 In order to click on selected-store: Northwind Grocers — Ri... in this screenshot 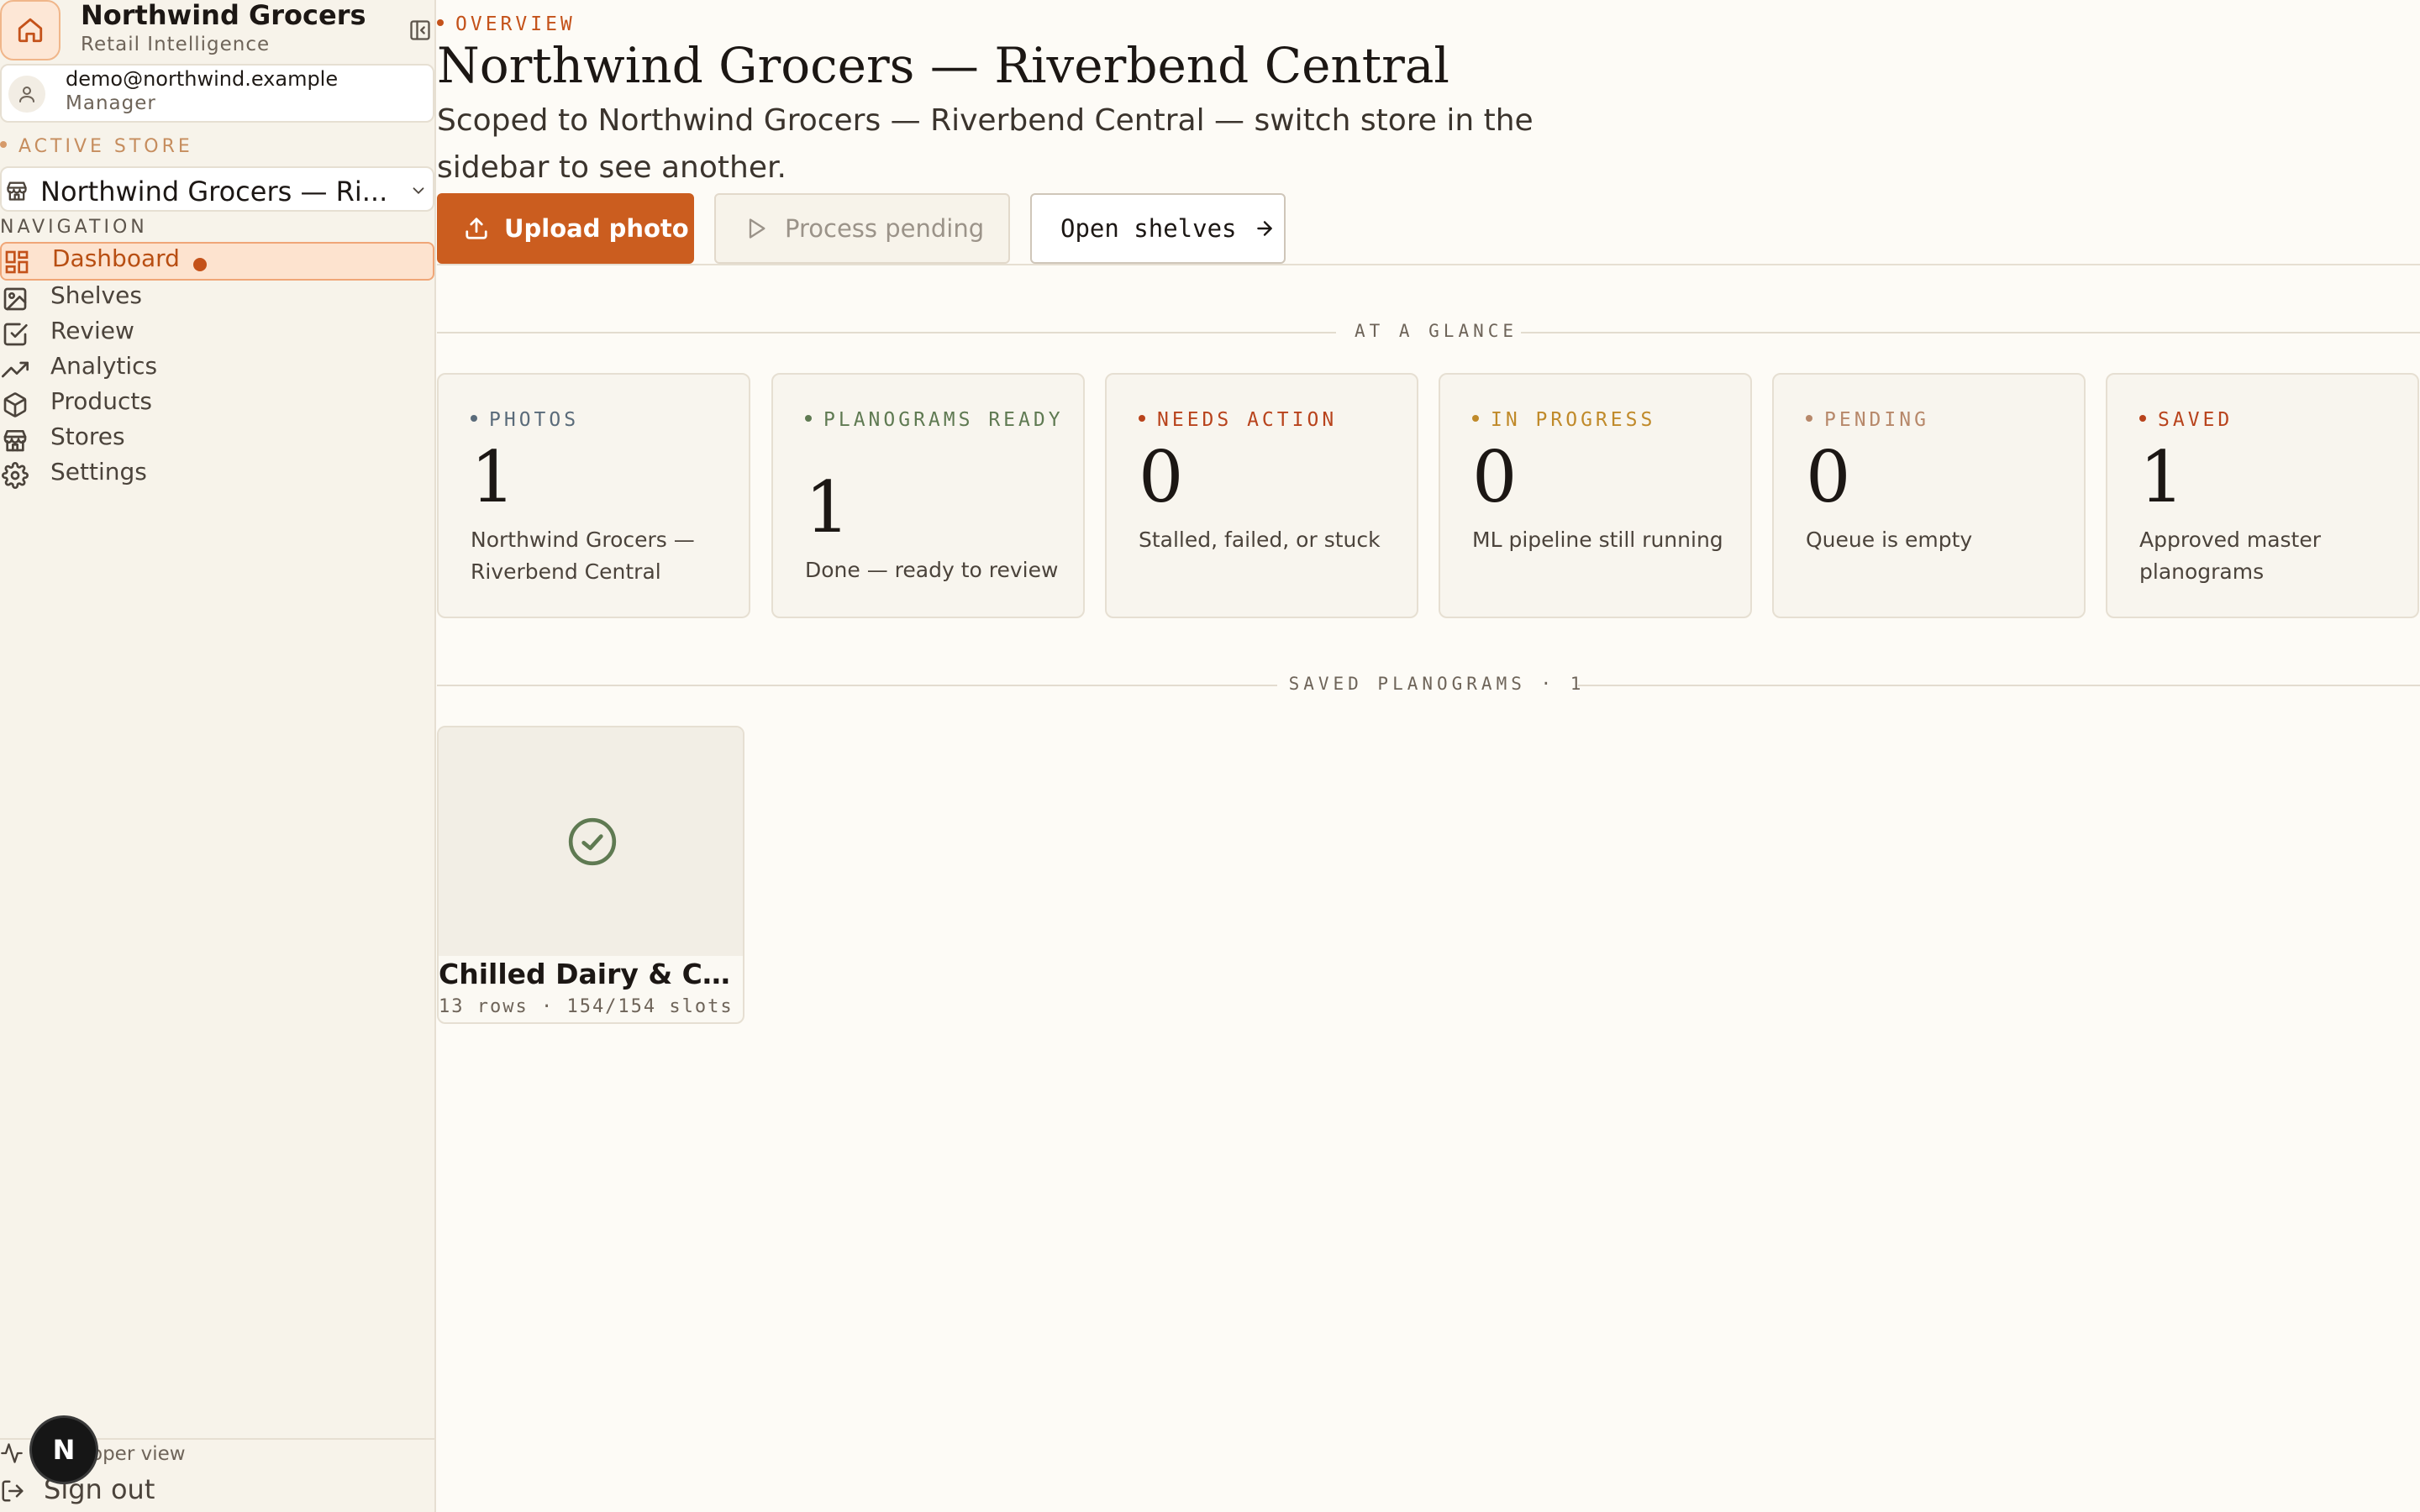, I will do `click(214, 191)`.